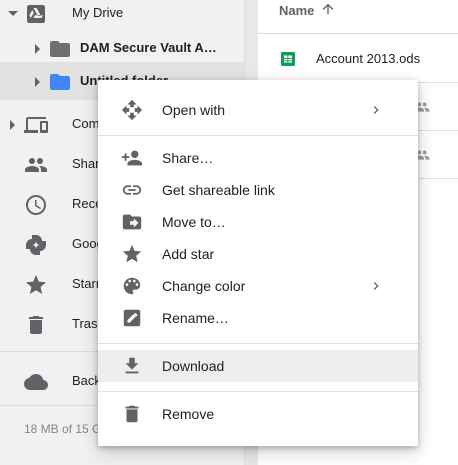 Image resolution: width=458 pixels, height=465 pixels. Describe the element at coordinates (258, 254) in the screenshot. I see `menu-item-add-star: Add star` at that location.